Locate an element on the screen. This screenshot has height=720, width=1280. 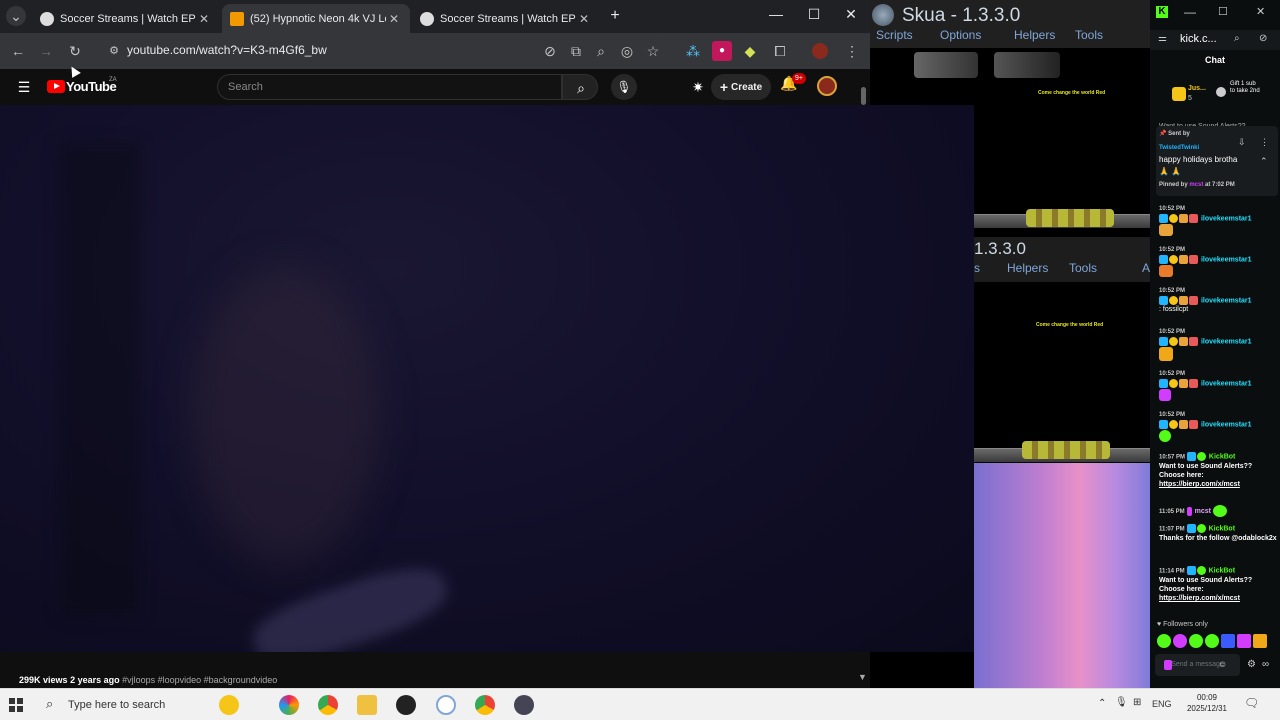
site-info-icon: ⚙ is located at coordinates (114, 51).